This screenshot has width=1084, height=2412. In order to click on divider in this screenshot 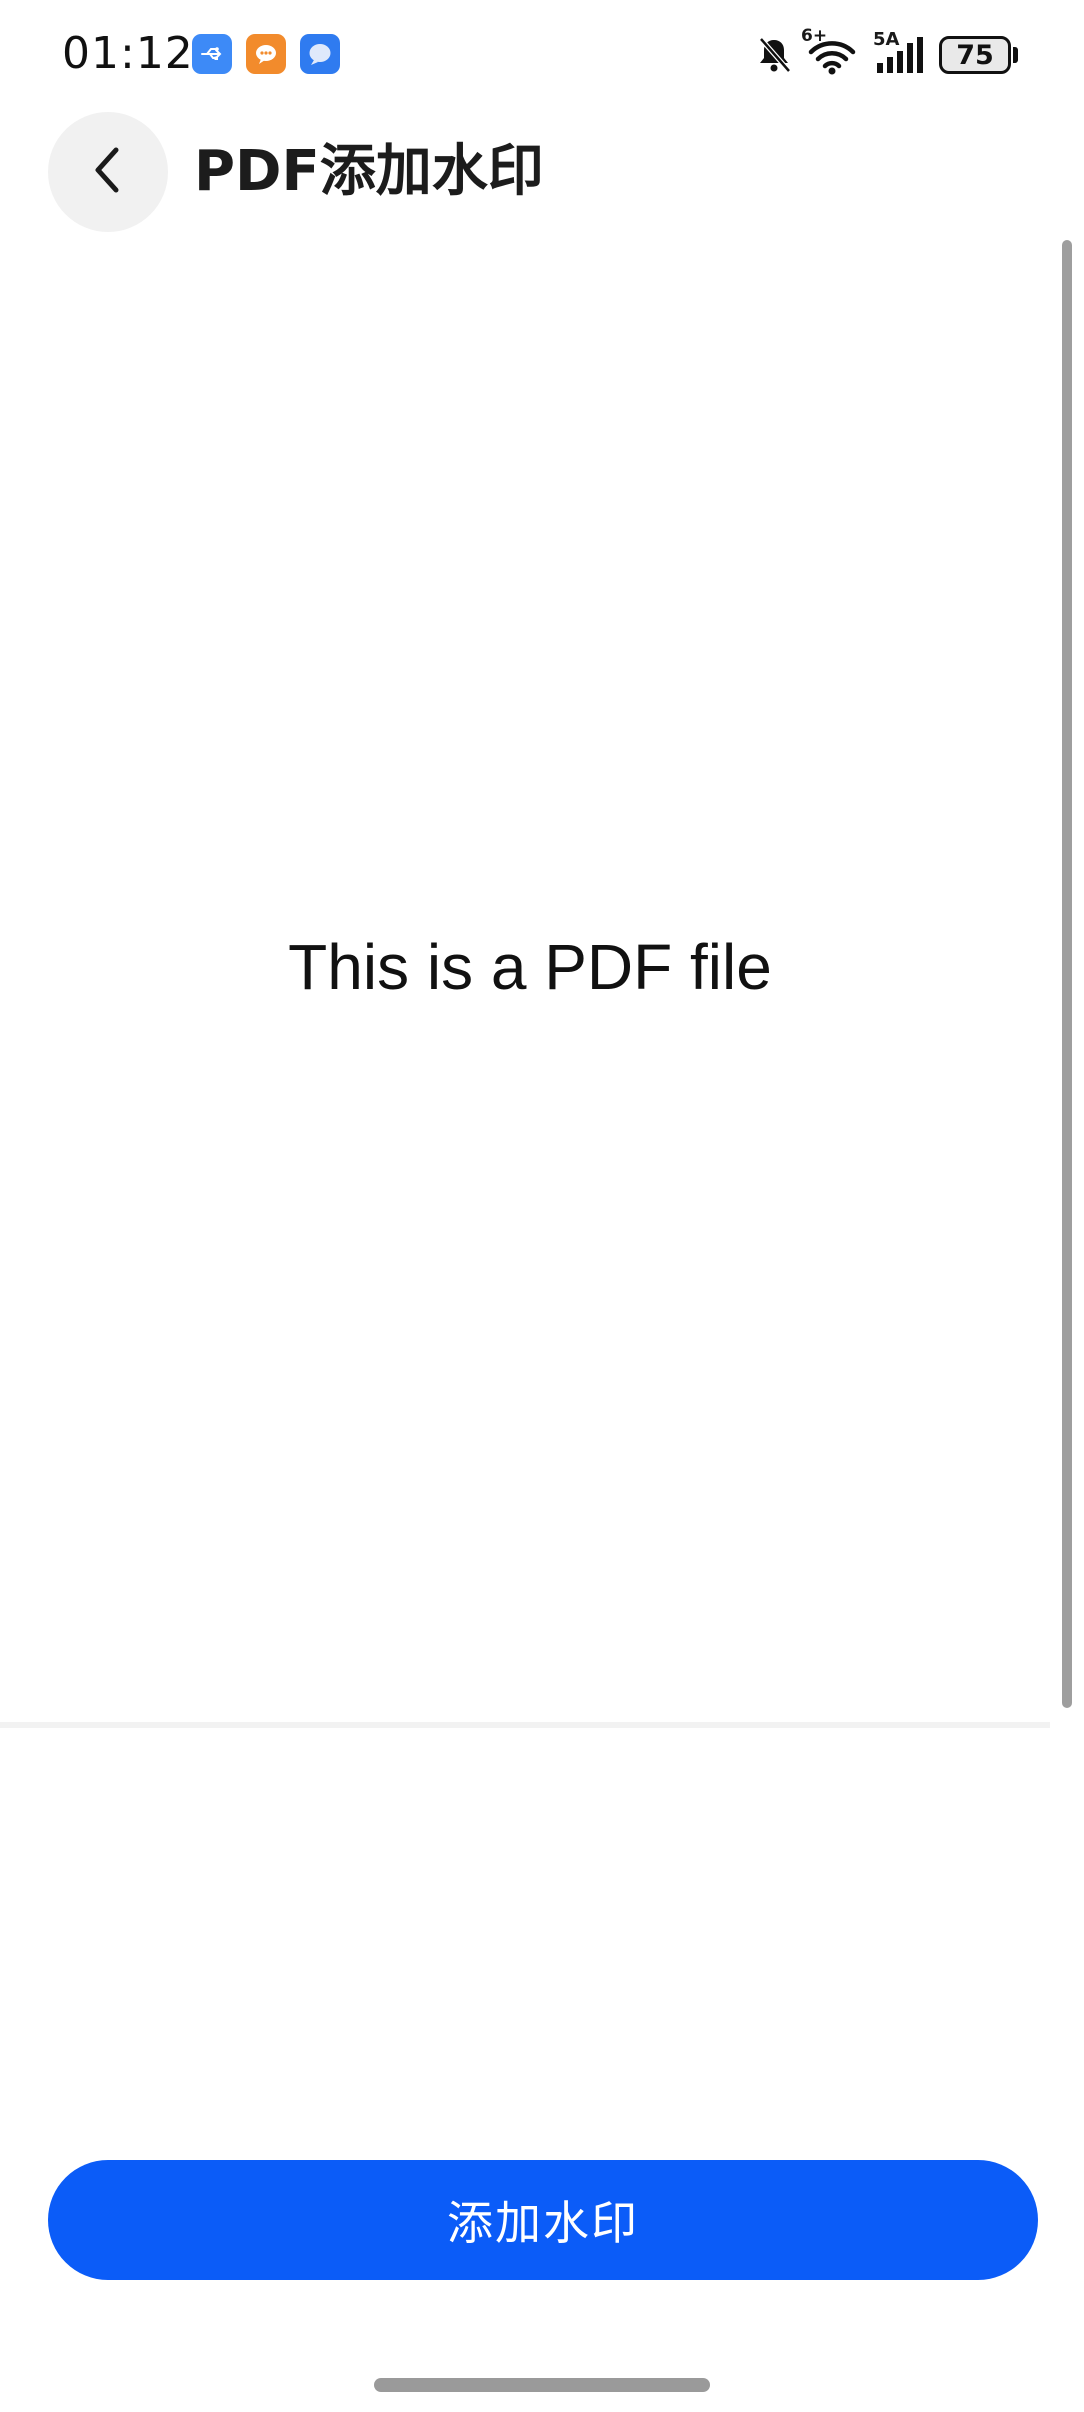, I will do `click(525, 1725)`.